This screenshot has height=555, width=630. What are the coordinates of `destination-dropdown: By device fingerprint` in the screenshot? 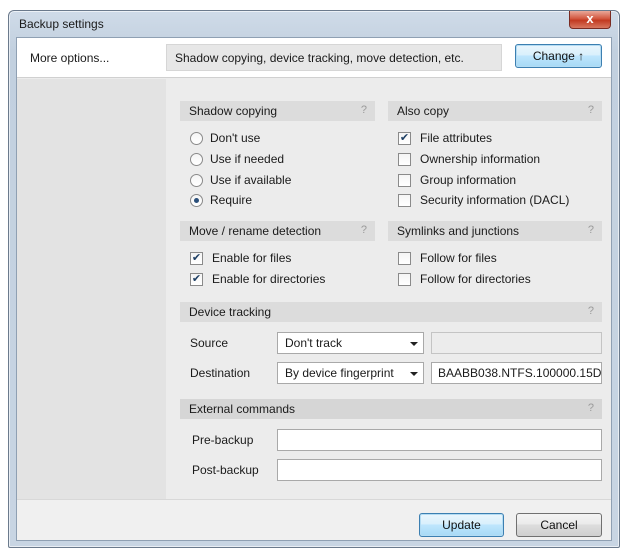 It's located at (350, 373).